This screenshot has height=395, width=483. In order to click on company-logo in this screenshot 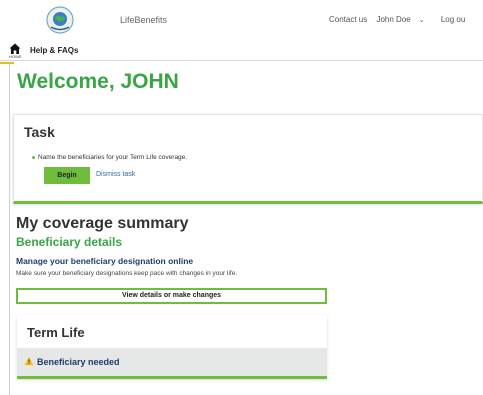, I will do `click(60, 20)`.